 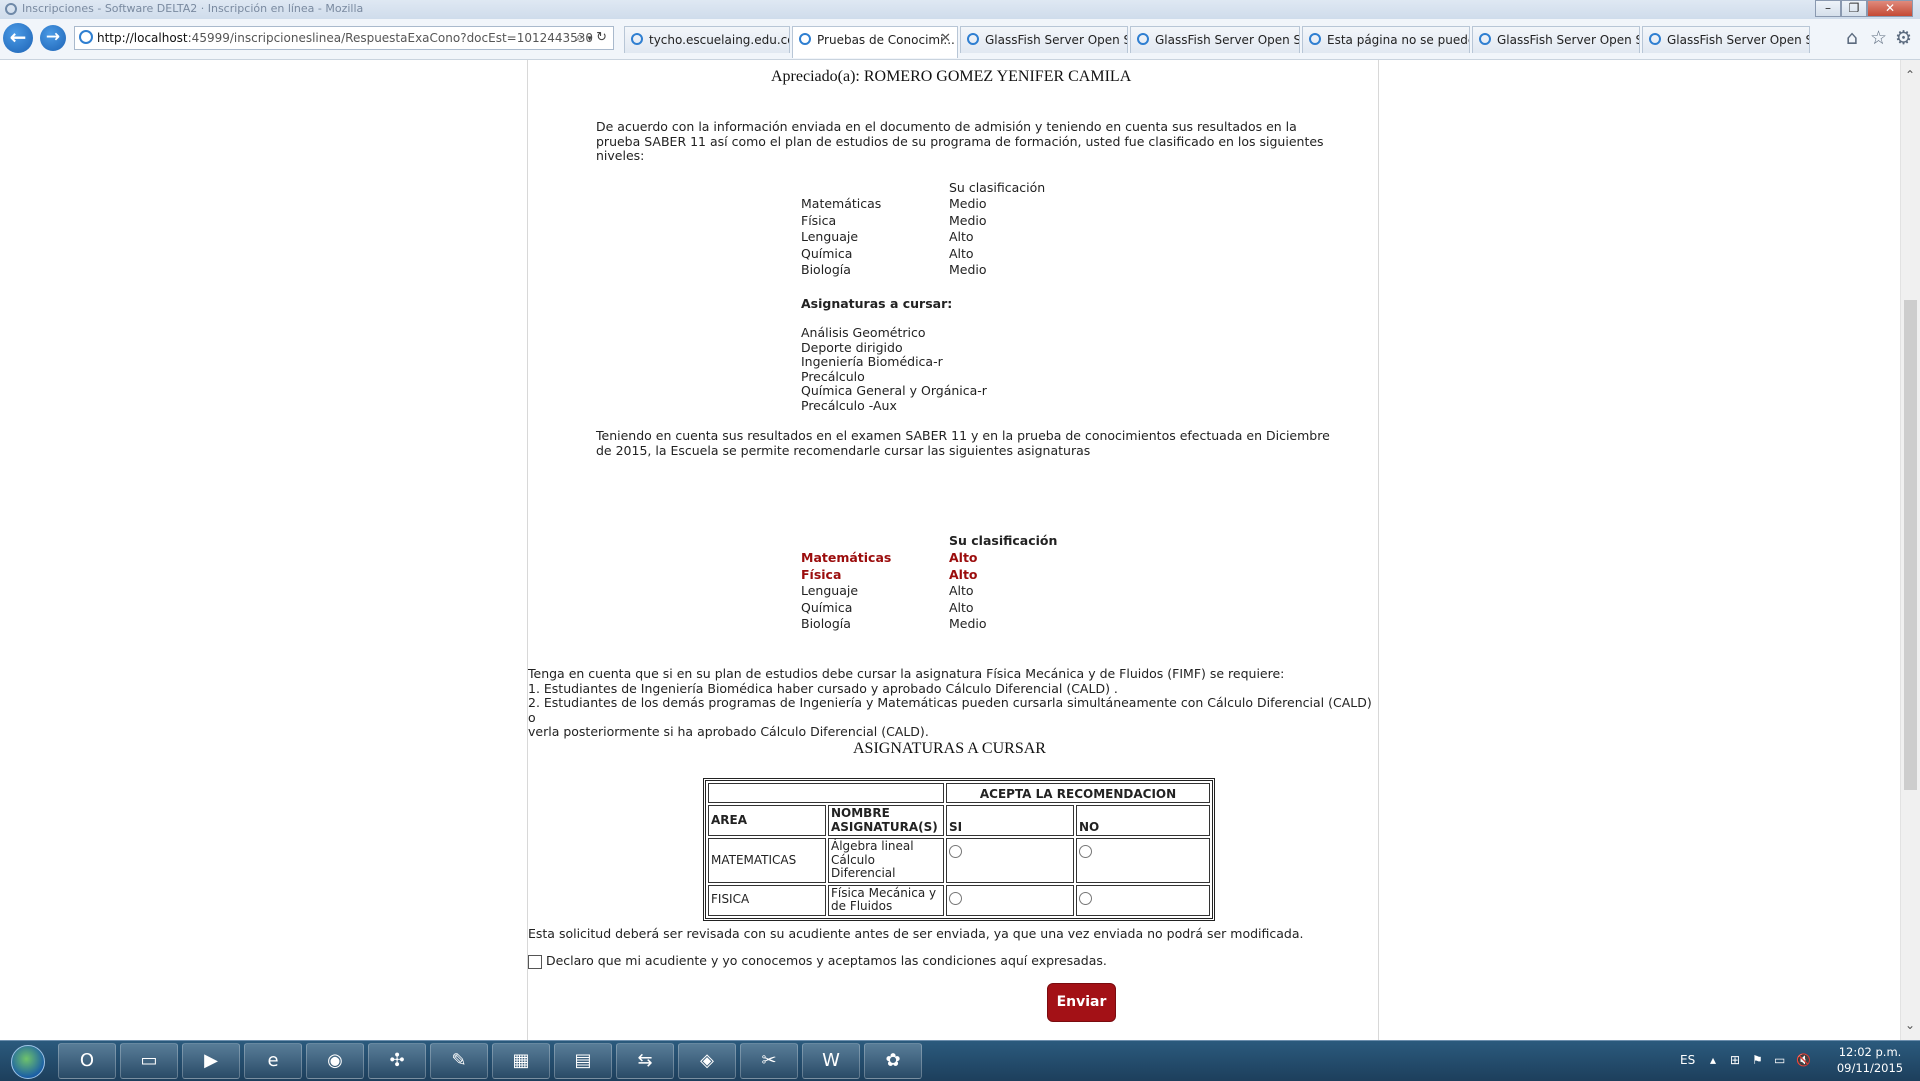 What do you see at coordinates (767, 900) in the screenshot?
I see `row-area: FISICA` at bounding box center [767, 900].